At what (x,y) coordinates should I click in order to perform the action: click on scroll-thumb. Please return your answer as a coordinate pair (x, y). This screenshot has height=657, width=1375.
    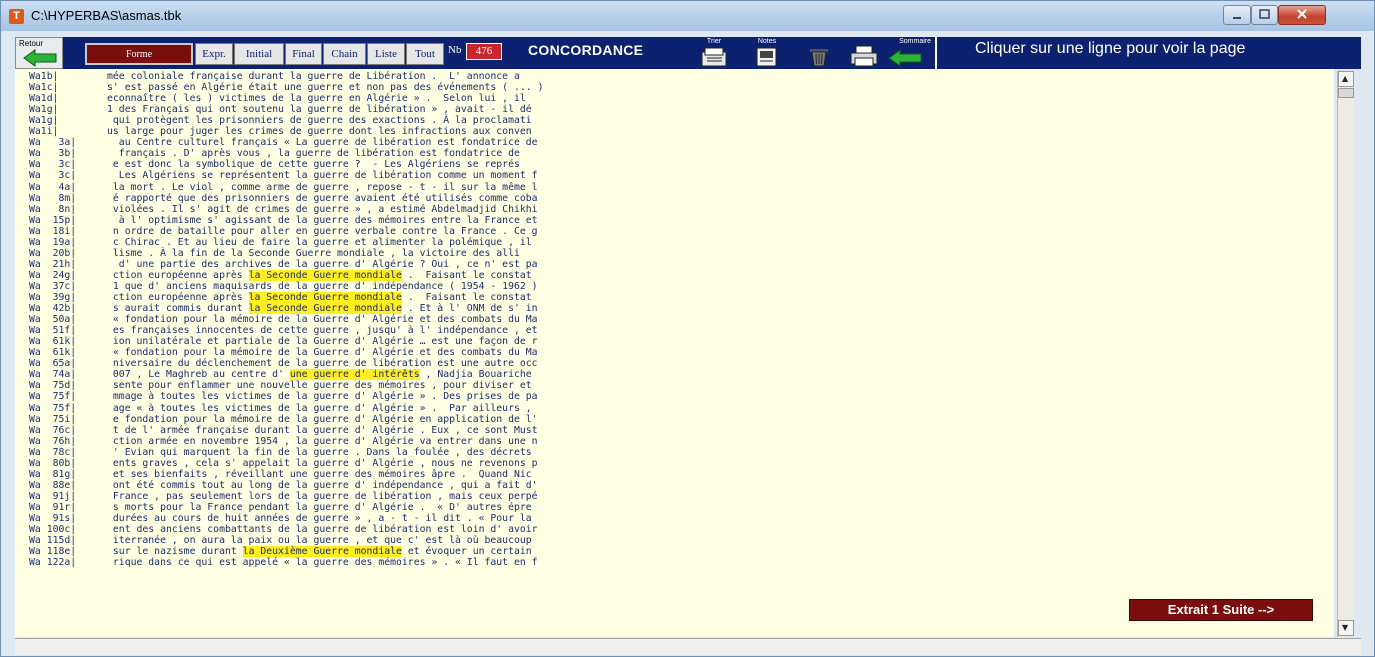
    Looking at the image, I should click on (1346, 93).